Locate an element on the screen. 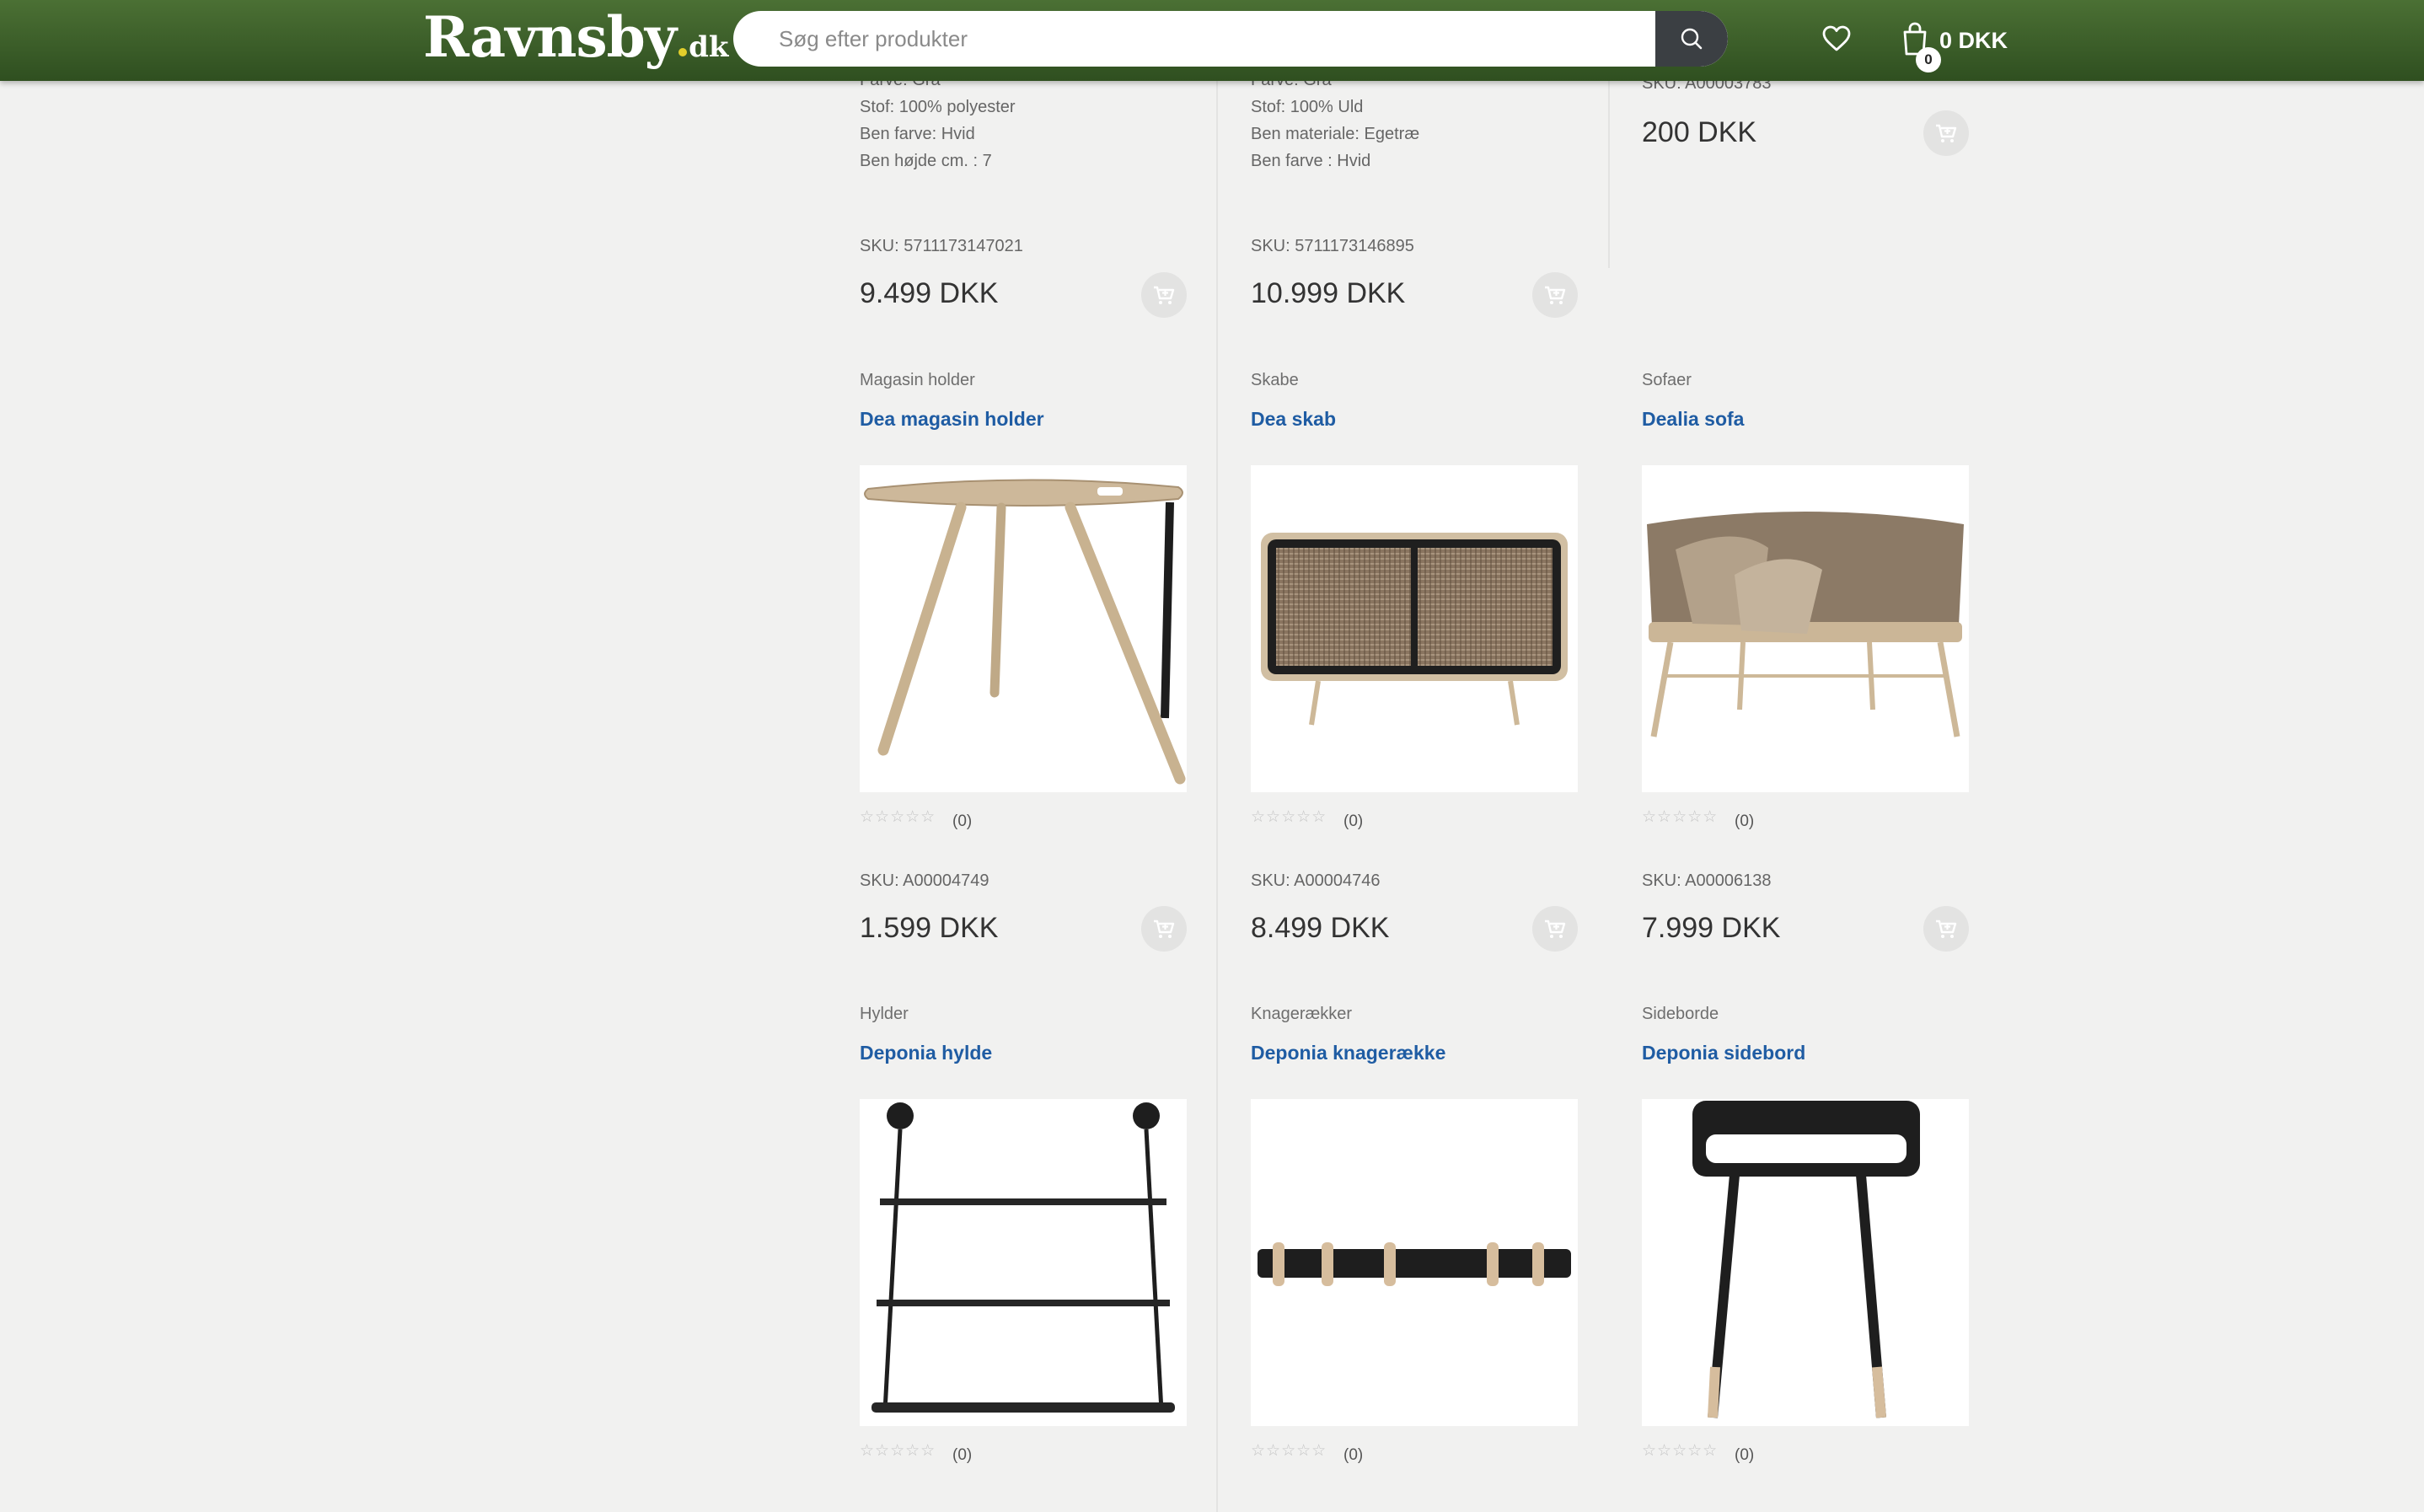  product-sku: SKU: A00004749 is located at coordinates (925, 880).